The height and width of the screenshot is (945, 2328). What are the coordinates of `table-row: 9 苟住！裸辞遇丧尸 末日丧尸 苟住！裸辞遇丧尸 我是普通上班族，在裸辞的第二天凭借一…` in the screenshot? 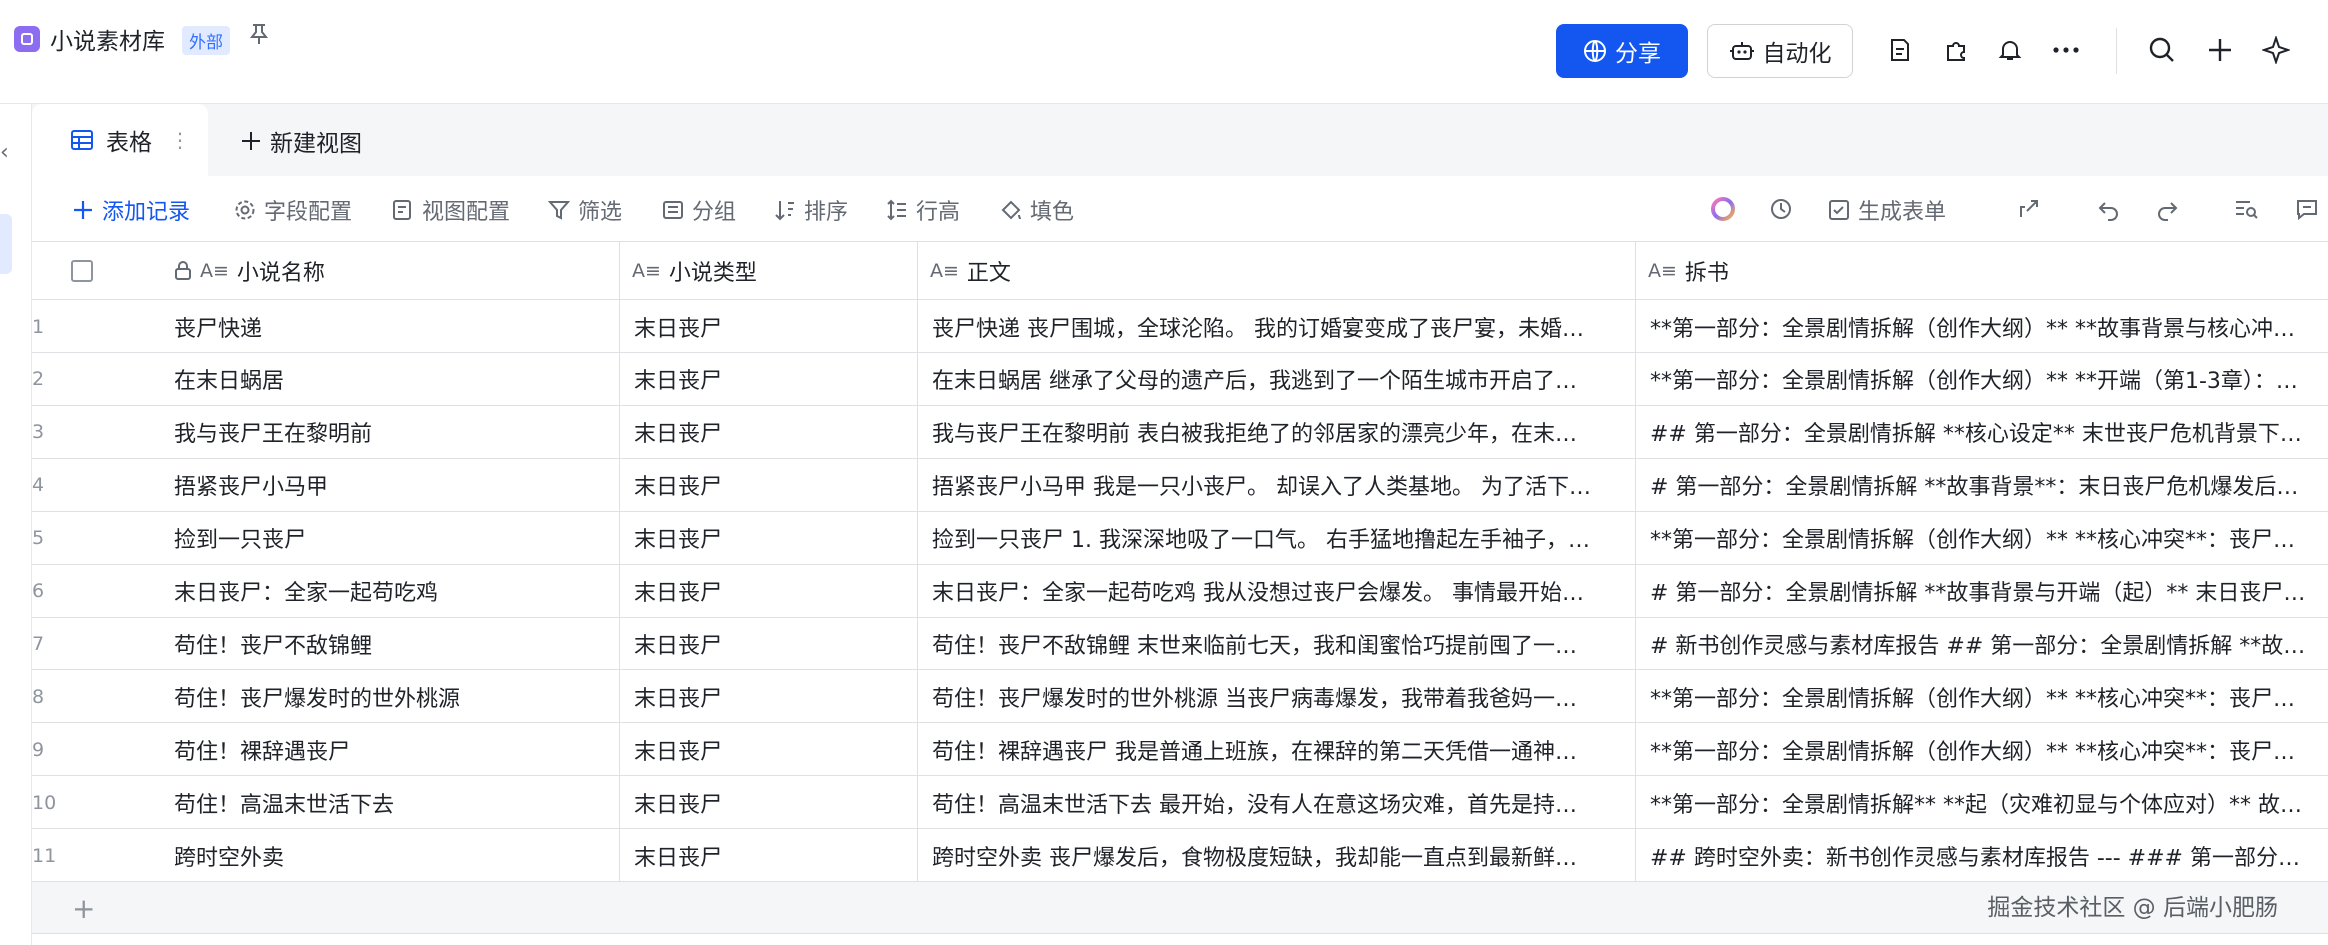 It's located at (1180, 750).